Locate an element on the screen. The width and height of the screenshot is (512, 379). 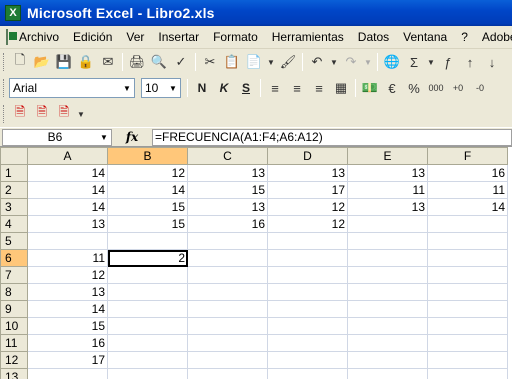
open-icon: 📂 is located at coordinates (42, 62).